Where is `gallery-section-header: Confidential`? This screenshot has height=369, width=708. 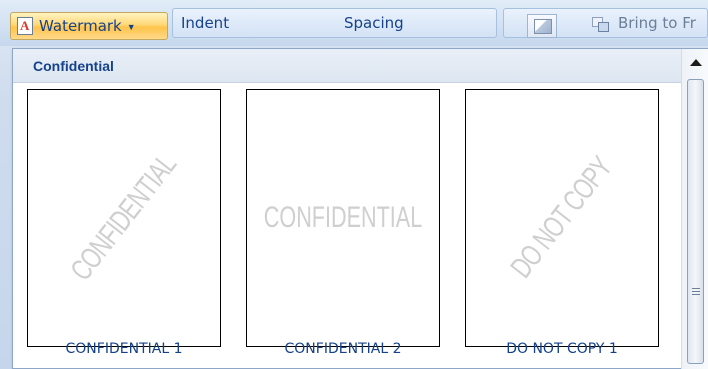
gallery-section-header: Confidential is located at coordinates (360, 66).